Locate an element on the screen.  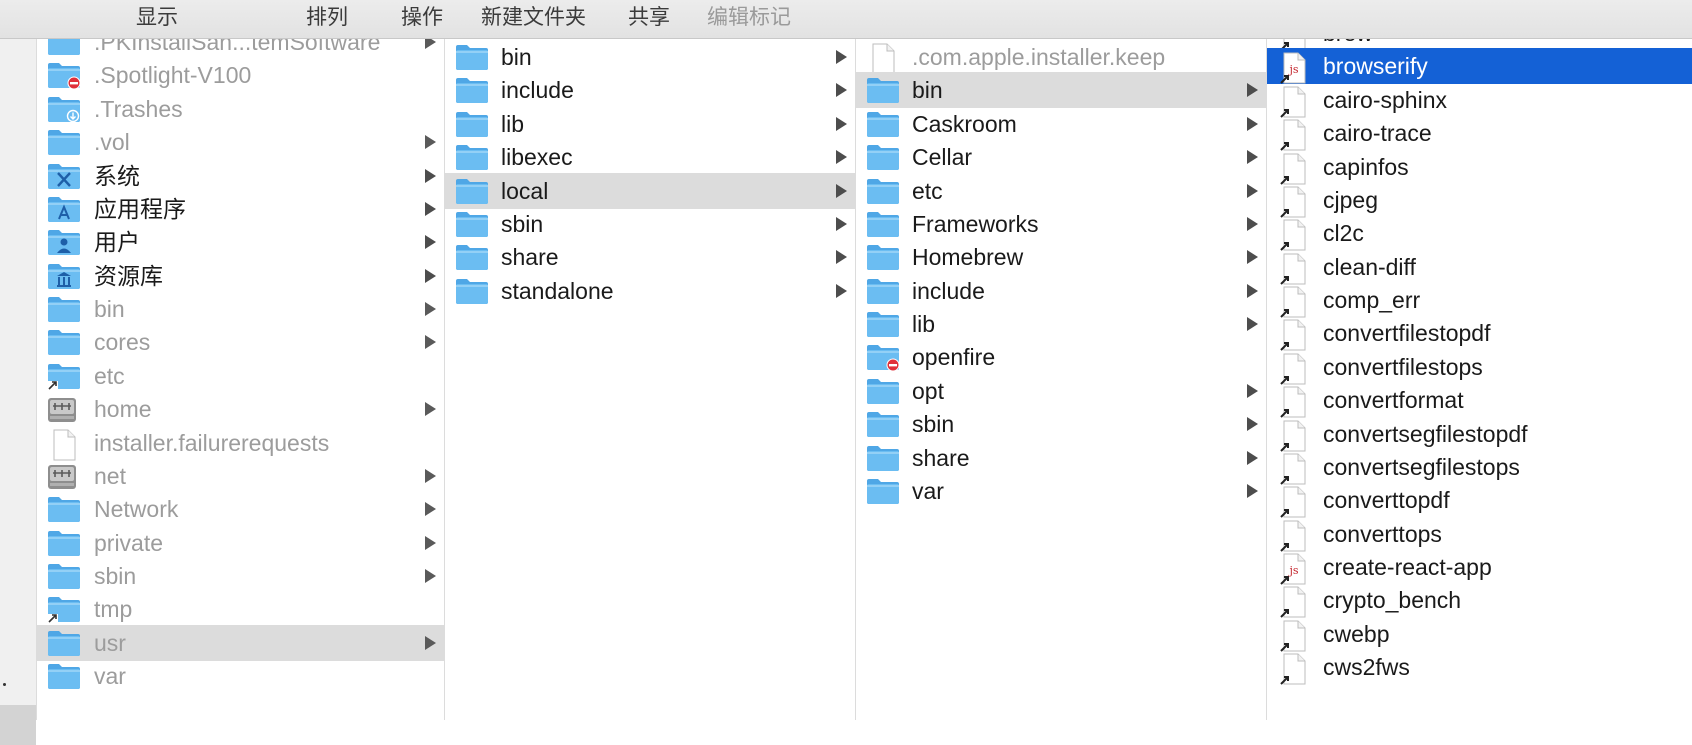
column-4-item-cws2fws: cws2fws is located at coordinates (1479, 667).